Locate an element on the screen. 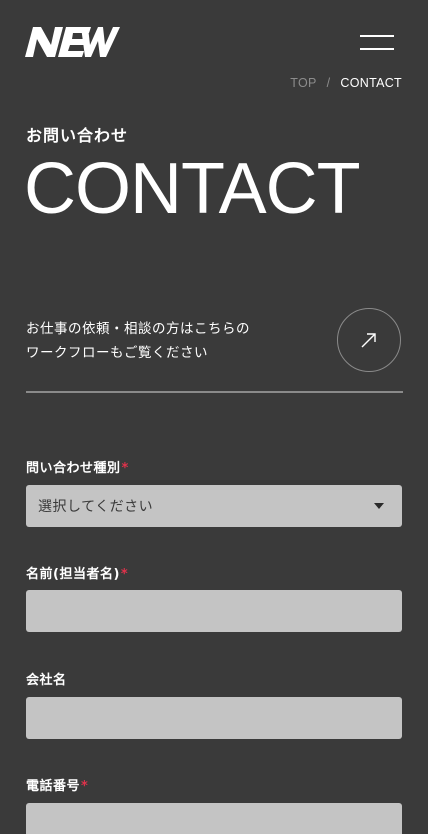 The image size is (428, 834). workflow-text-line-1: お仕事の依頼・相談の方はこちらの is located at coordinates (138, 329).